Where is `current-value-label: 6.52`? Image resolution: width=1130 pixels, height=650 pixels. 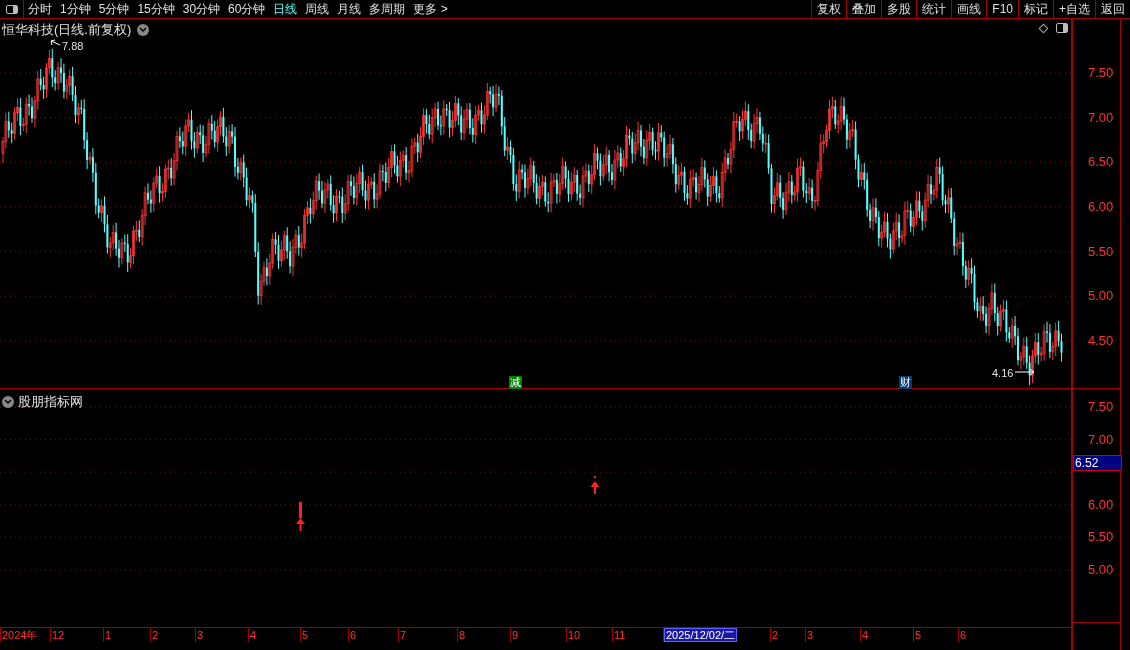 current-value-label: 6.52 is located at coordinates (1097, 463).